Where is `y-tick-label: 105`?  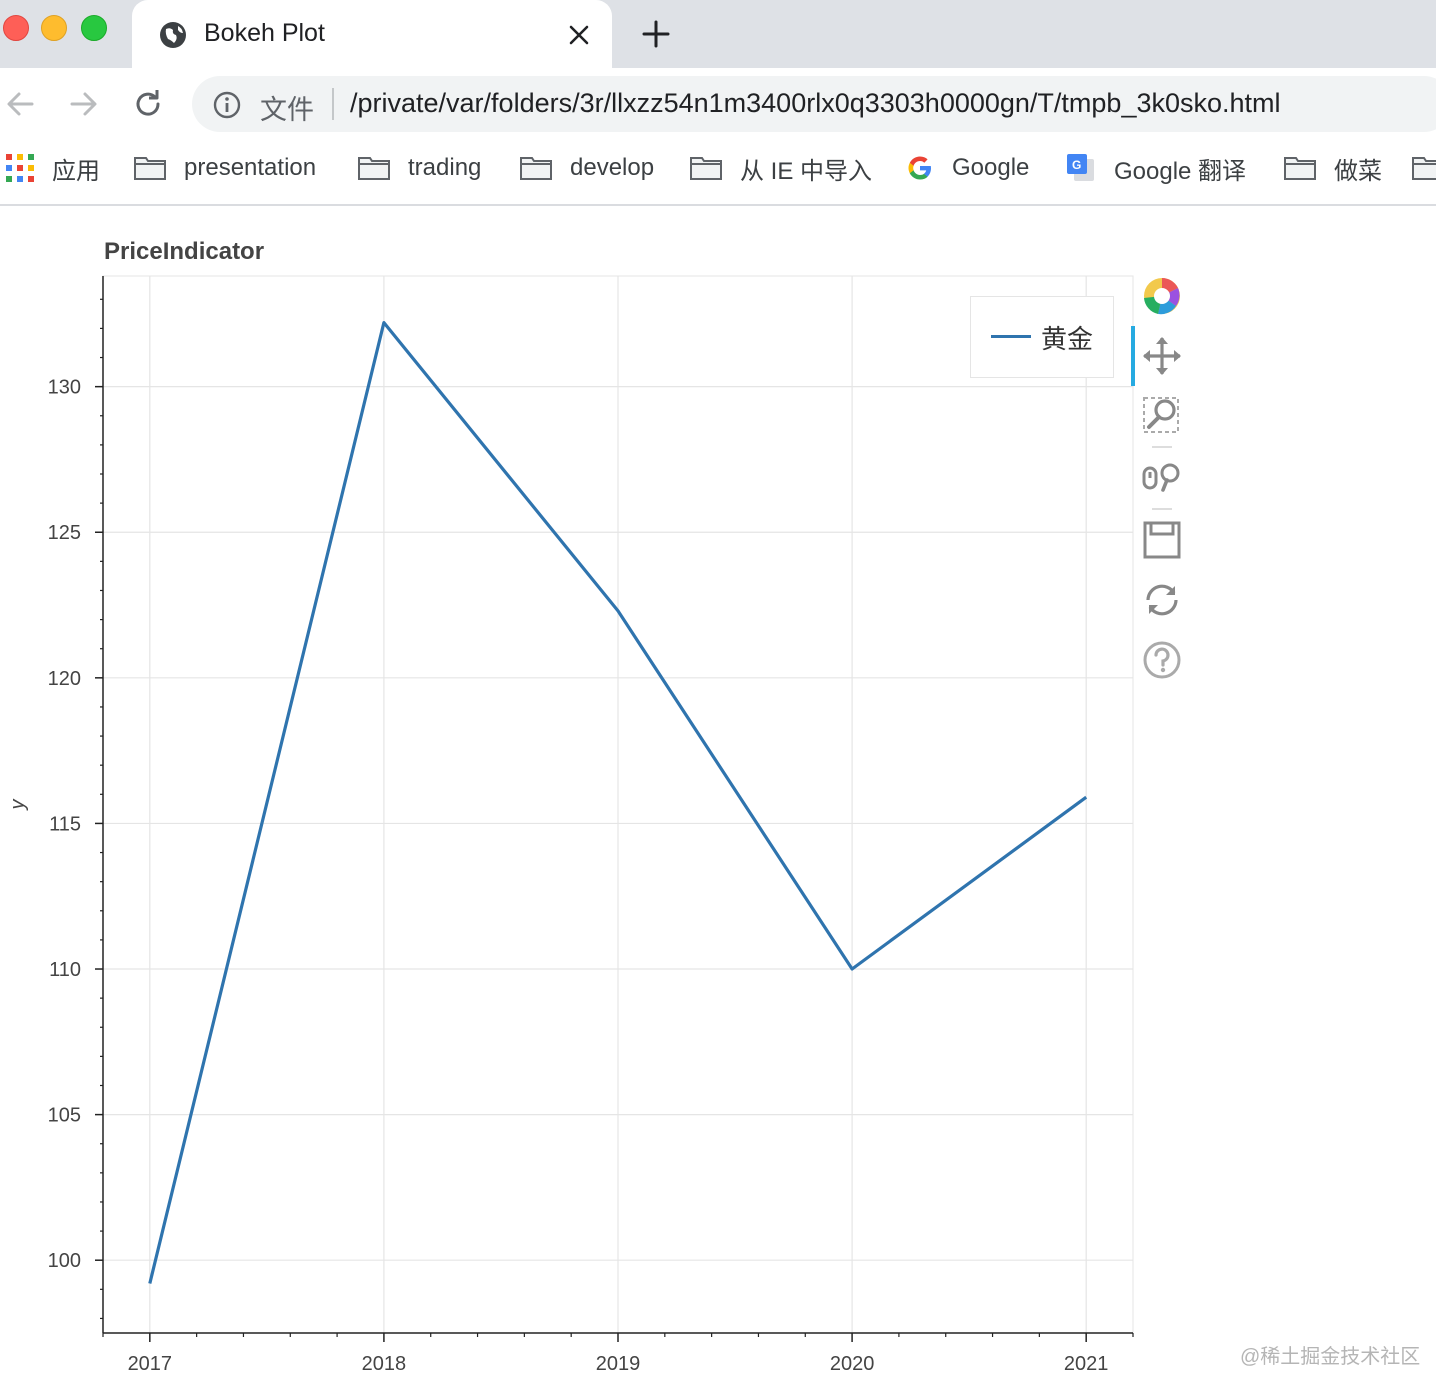
y-tick-label: 105 is located at coordinates (64, 1116).